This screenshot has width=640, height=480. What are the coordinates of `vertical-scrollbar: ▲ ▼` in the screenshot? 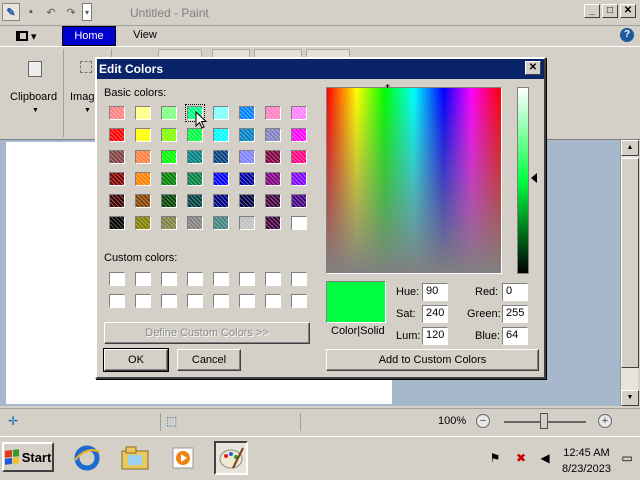 It's located at (629, 273).